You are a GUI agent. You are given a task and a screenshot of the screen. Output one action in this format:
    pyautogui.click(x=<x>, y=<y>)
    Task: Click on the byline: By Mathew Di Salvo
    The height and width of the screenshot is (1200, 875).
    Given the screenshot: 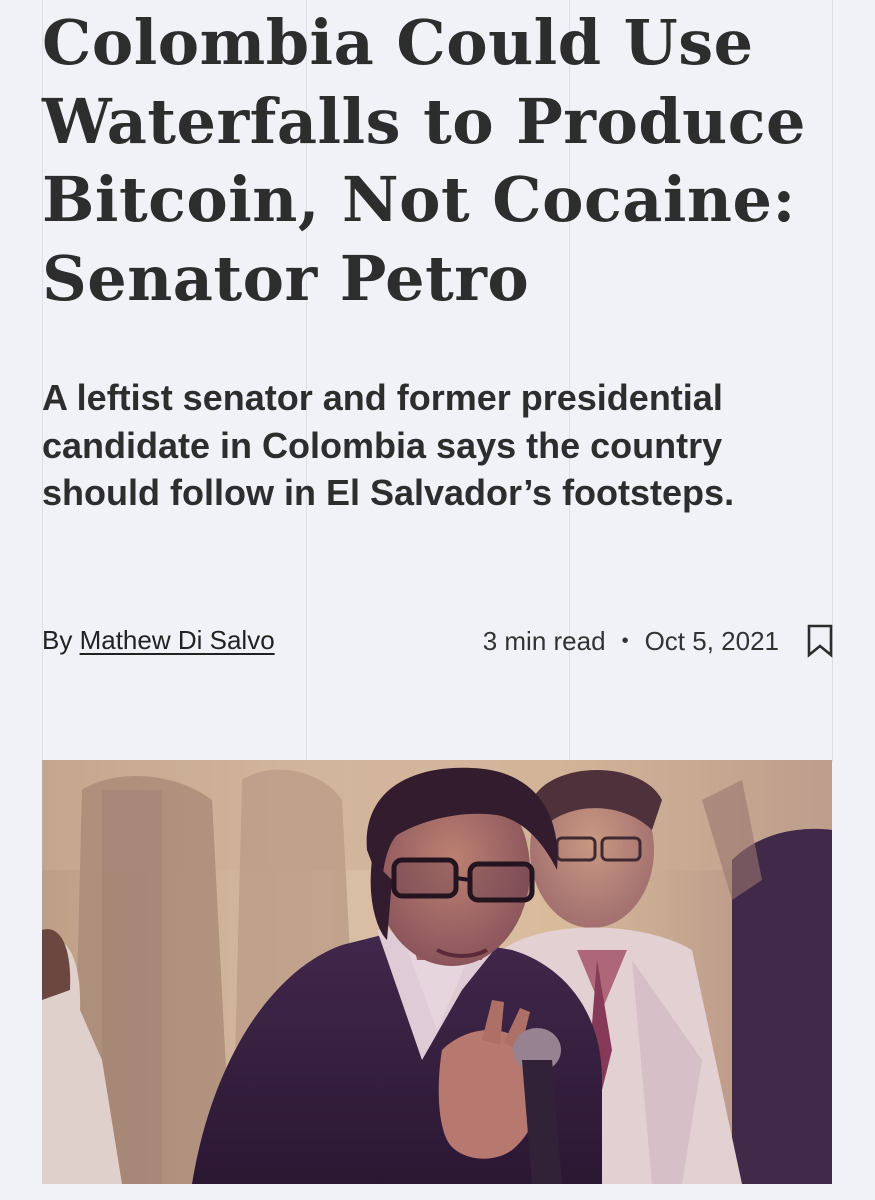 What is the action you would take?
    pyautogui.click(x=158, y=640)
    